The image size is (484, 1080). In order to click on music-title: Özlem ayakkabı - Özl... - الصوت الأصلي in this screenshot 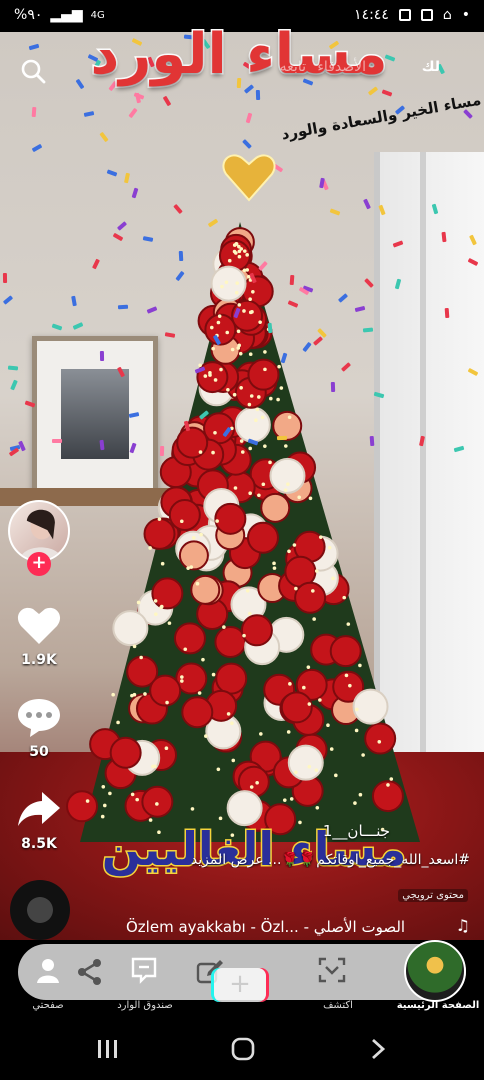, I will do `click(286, 927)`.